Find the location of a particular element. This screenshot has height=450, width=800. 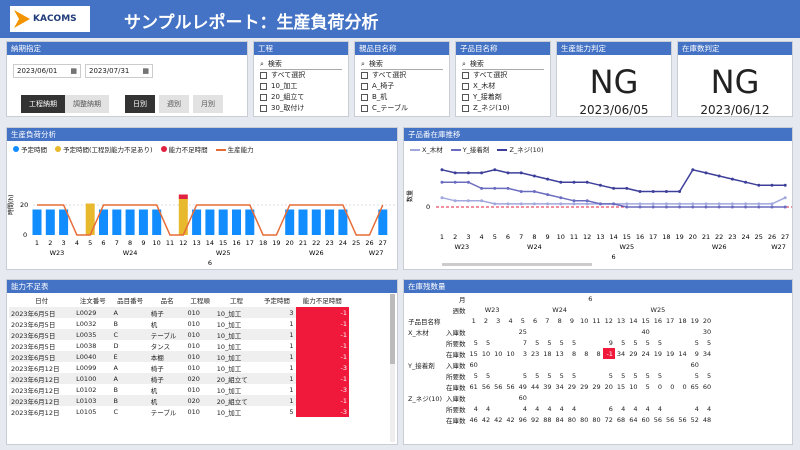

table-cell: 10_加工 is located at coordinates (229, 412).